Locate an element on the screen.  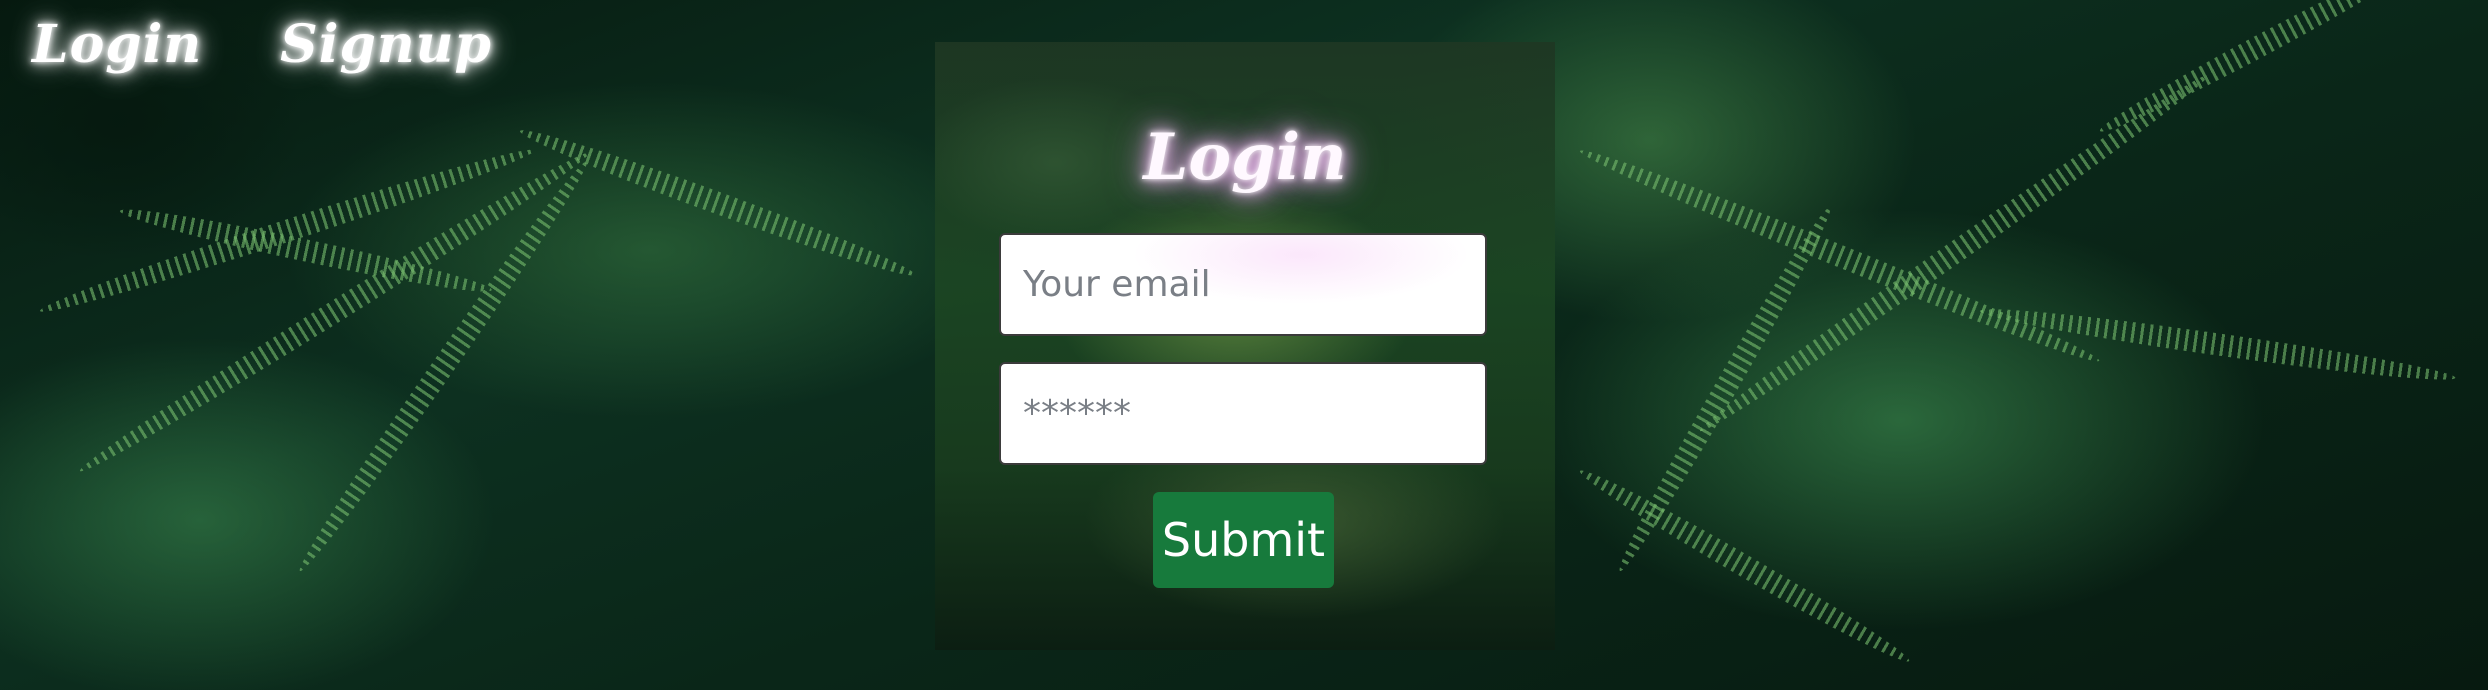
email-field is located at coordinates (1243, 284).